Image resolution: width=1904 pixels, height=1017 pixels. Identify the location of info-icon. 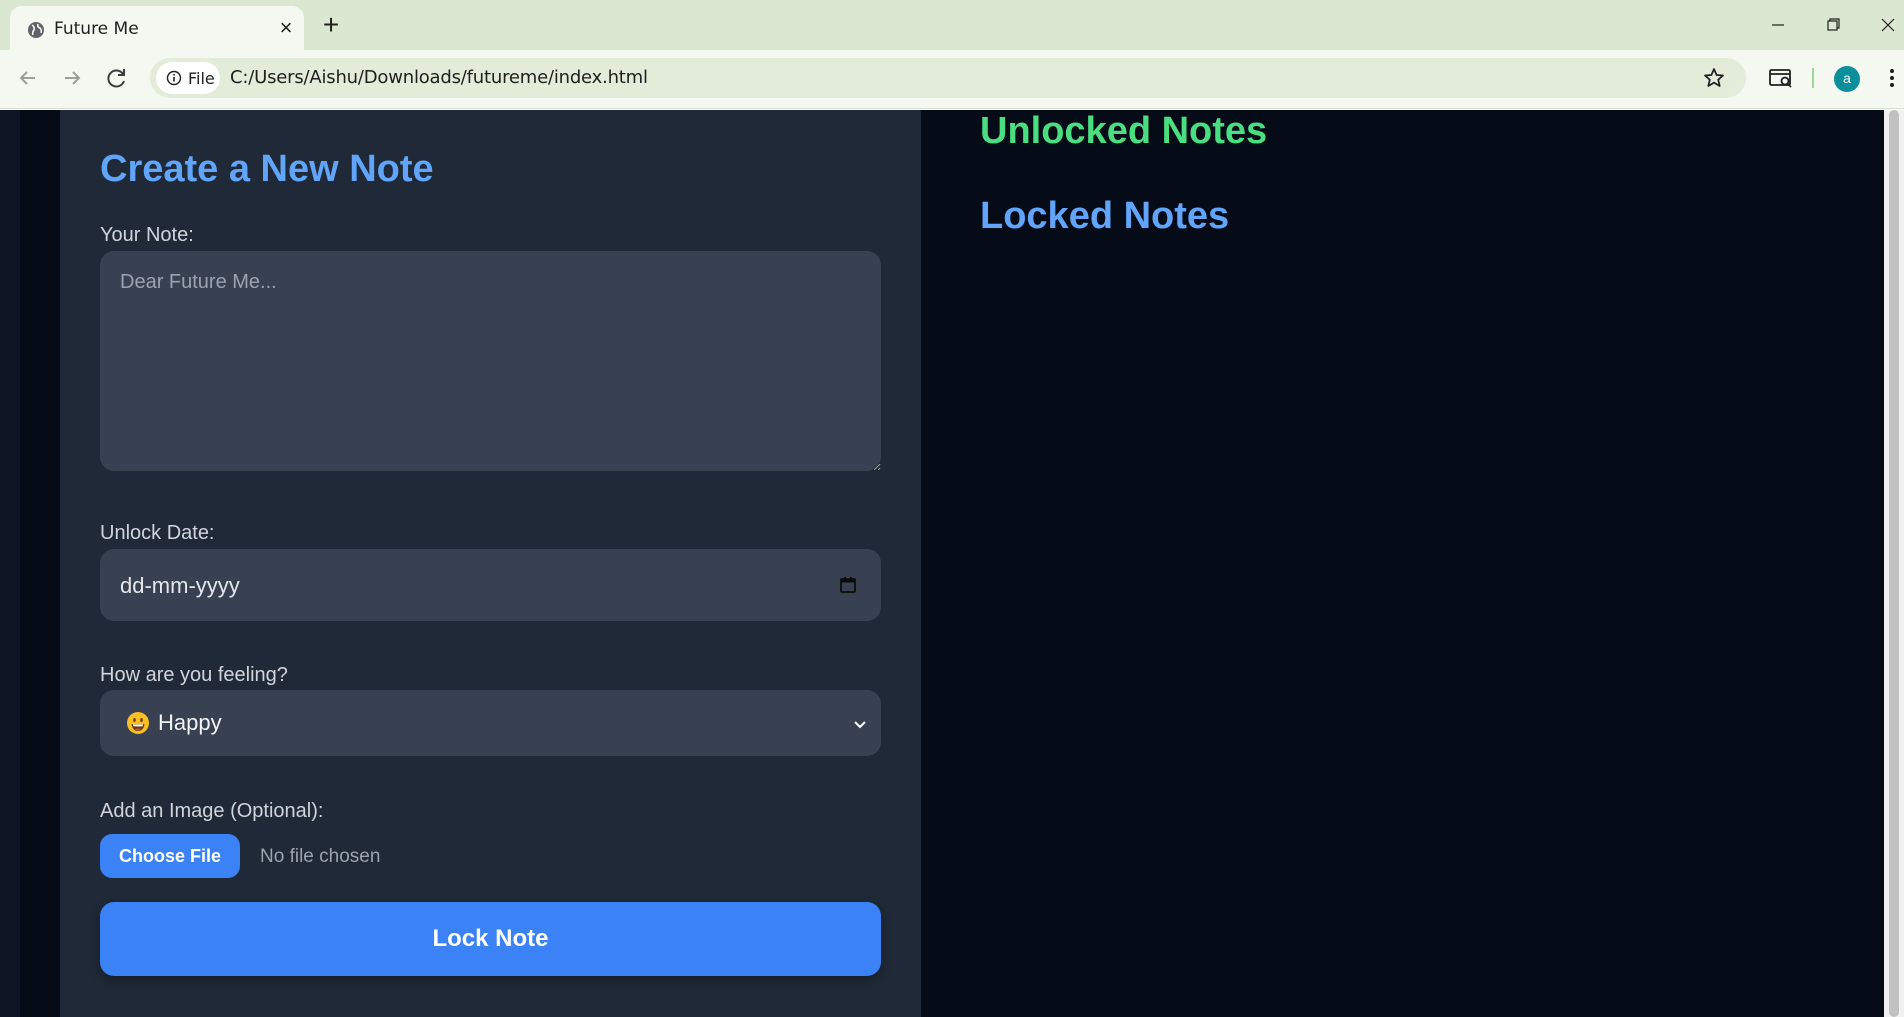
(174, 78).